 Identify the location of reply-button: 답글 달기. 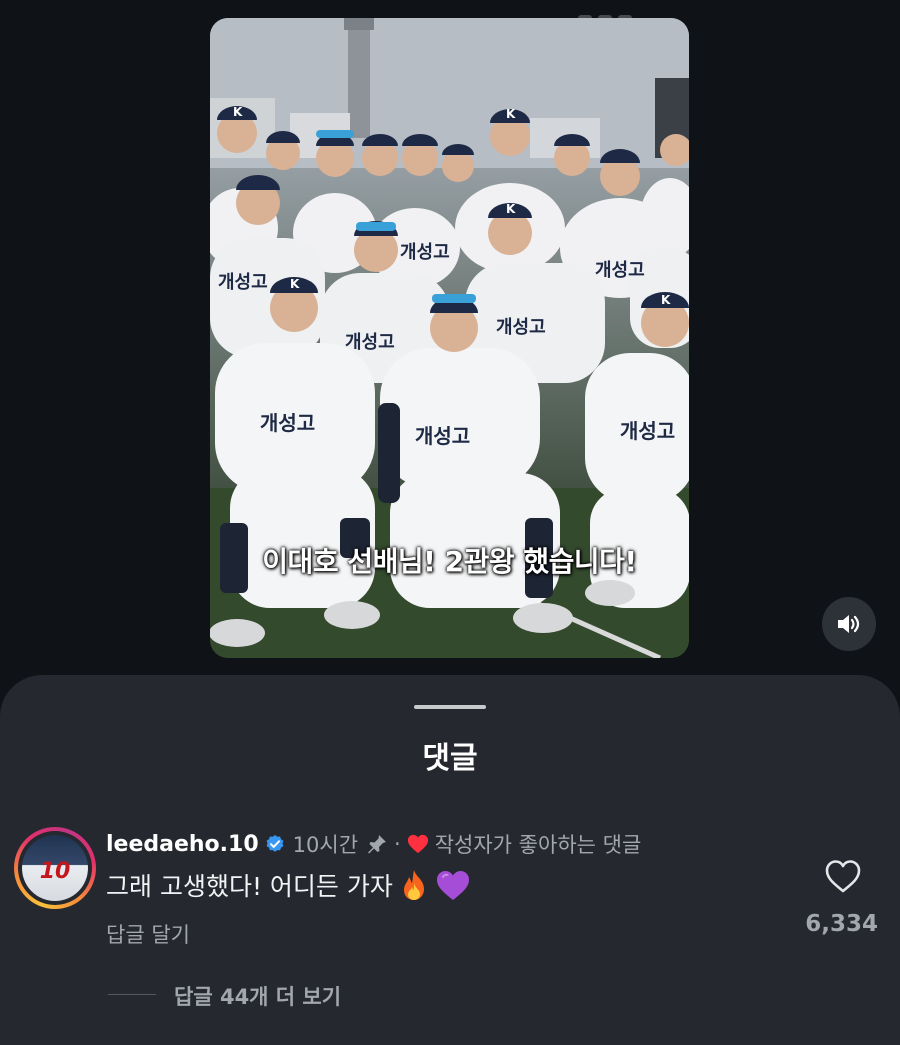
(148, 934).